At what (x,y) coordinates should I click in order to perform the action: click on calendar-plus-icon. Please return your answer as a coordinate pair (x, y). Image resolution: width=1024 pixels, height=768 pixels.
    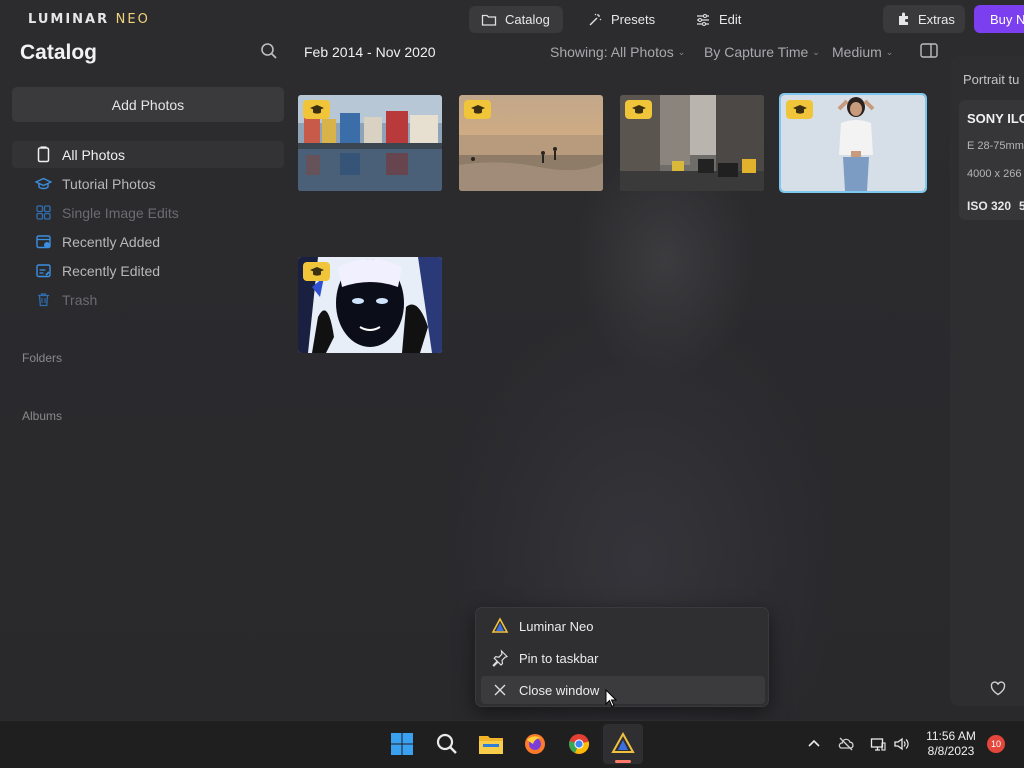
    Looking at the image, I should click on (43, 242).